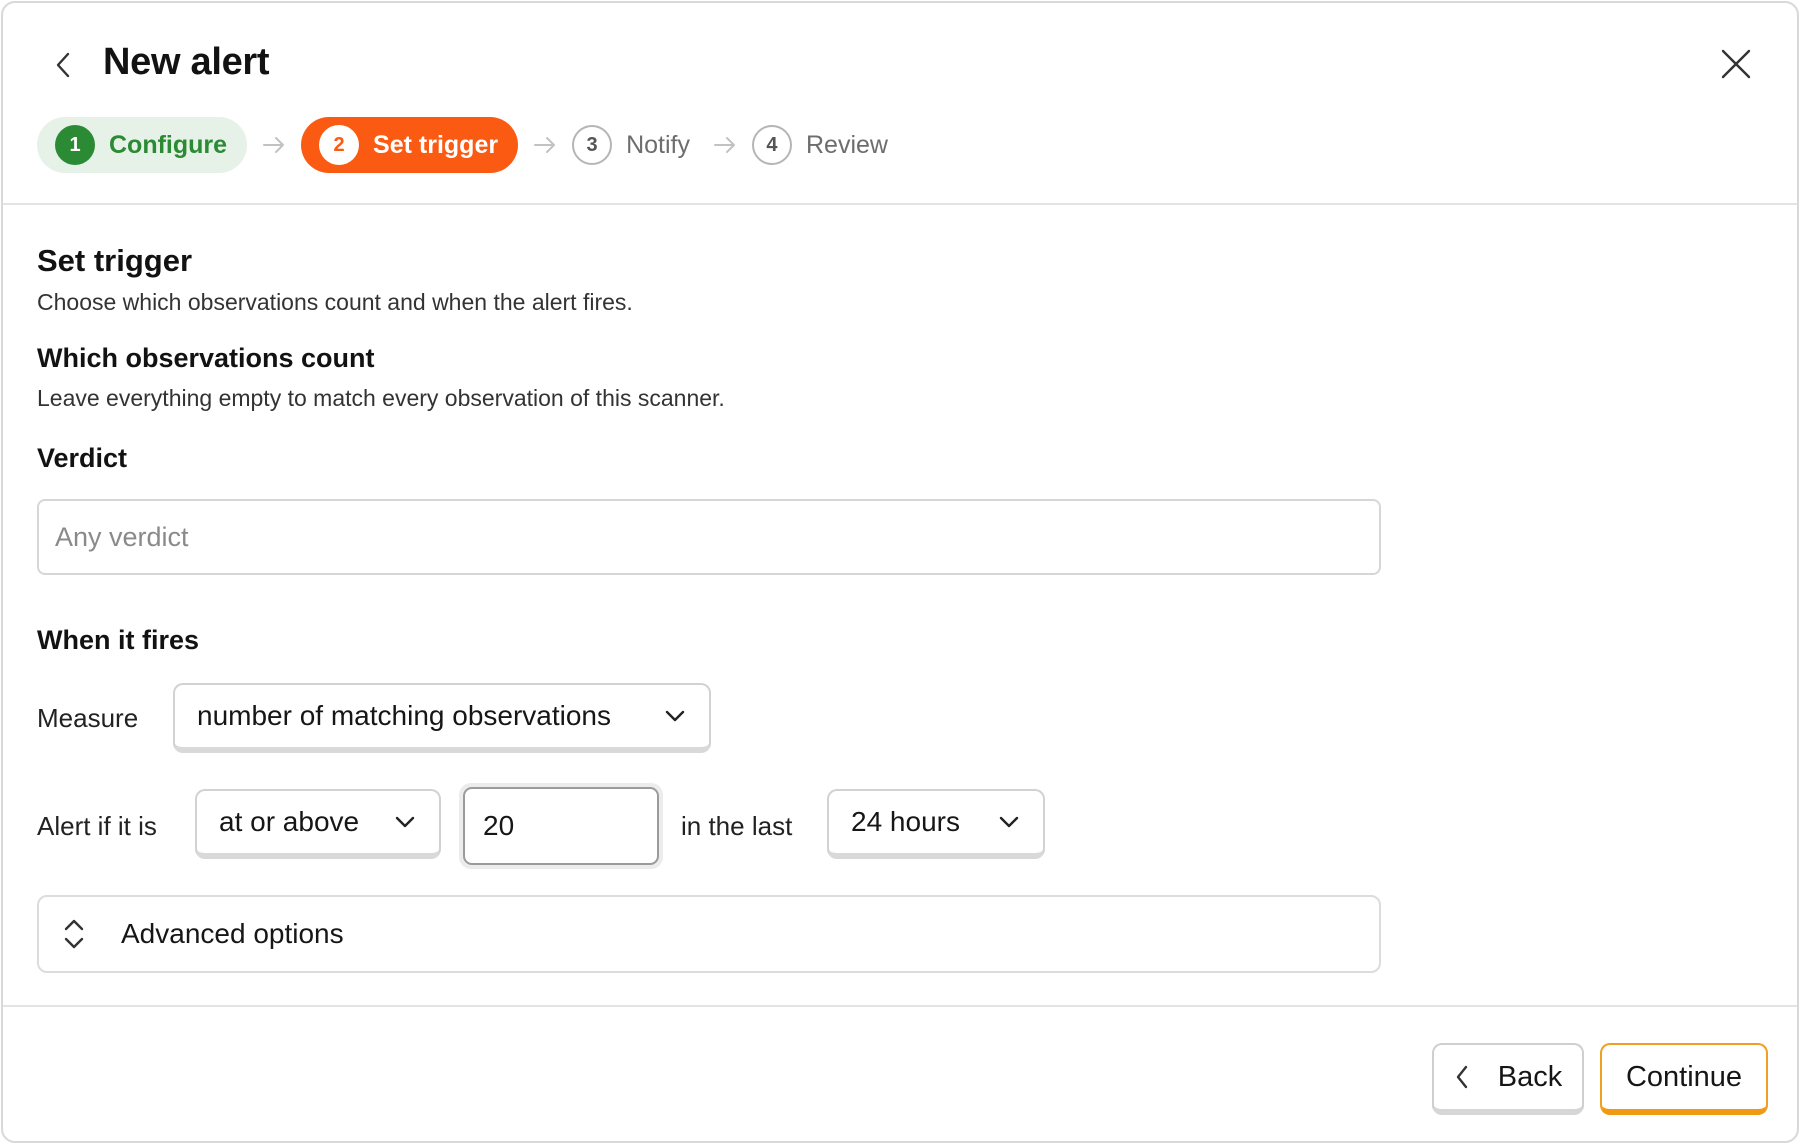 This screenshot has height=1144, width=1800. I want to click on fires-title: When it fires, so click(118, 640).